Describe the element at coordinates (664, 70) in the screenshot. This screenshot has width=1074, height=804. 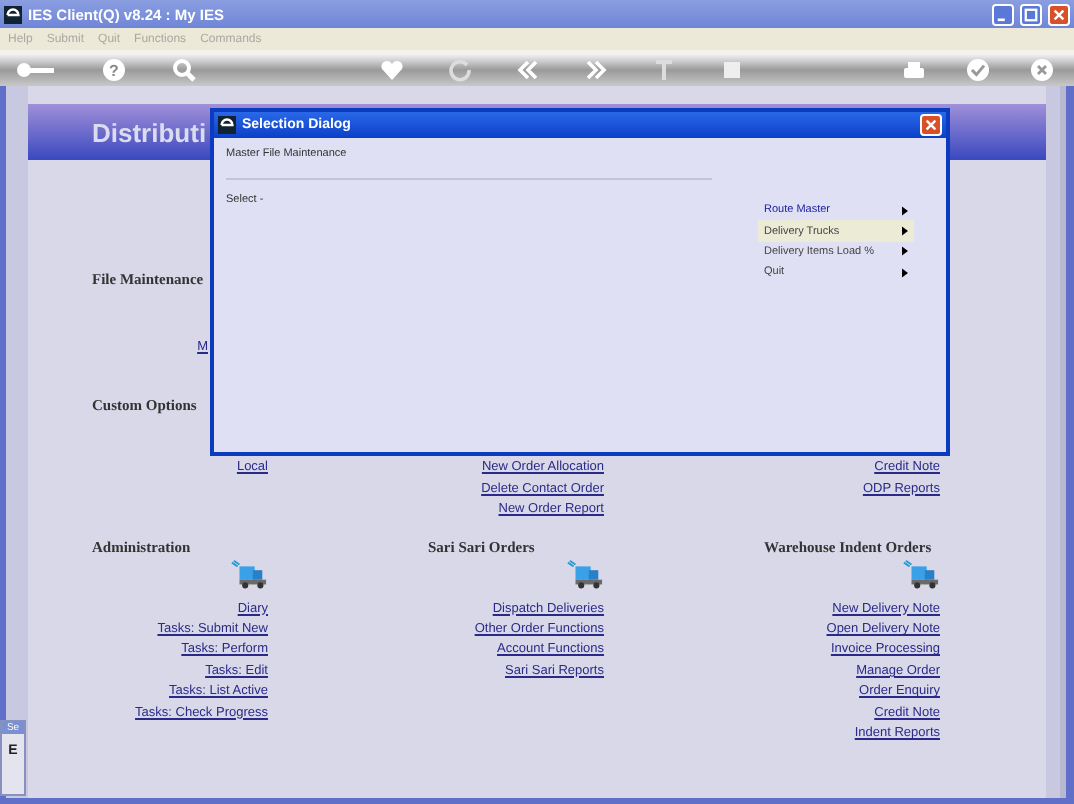
I see `text-icon` at that location.